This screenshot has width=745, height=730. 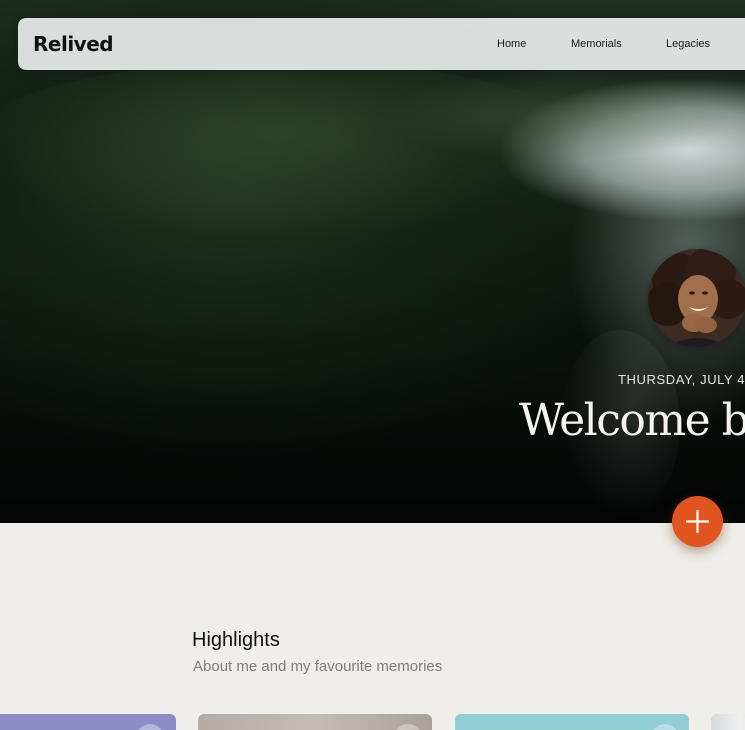 What do you see at coordinates (73, 44) in the screenshot?
I see `logo: Relived` at bounding box center [73, 44].